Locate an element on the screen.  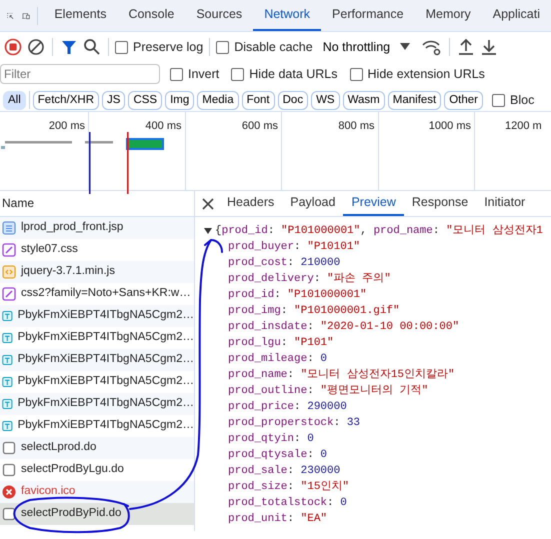
type-filter-chip: WS is located at coordinates (325, 100).